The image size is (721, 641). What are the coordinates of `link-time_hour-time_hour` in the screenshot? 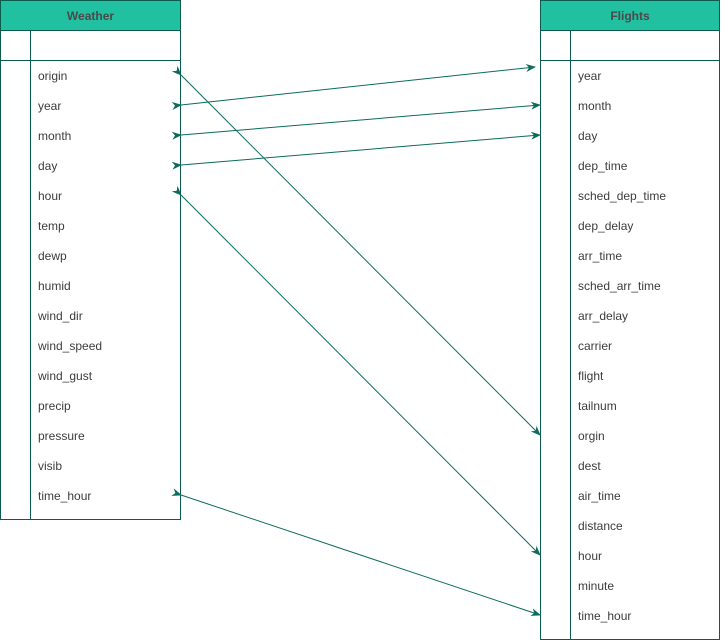 It's located at (356, 552).